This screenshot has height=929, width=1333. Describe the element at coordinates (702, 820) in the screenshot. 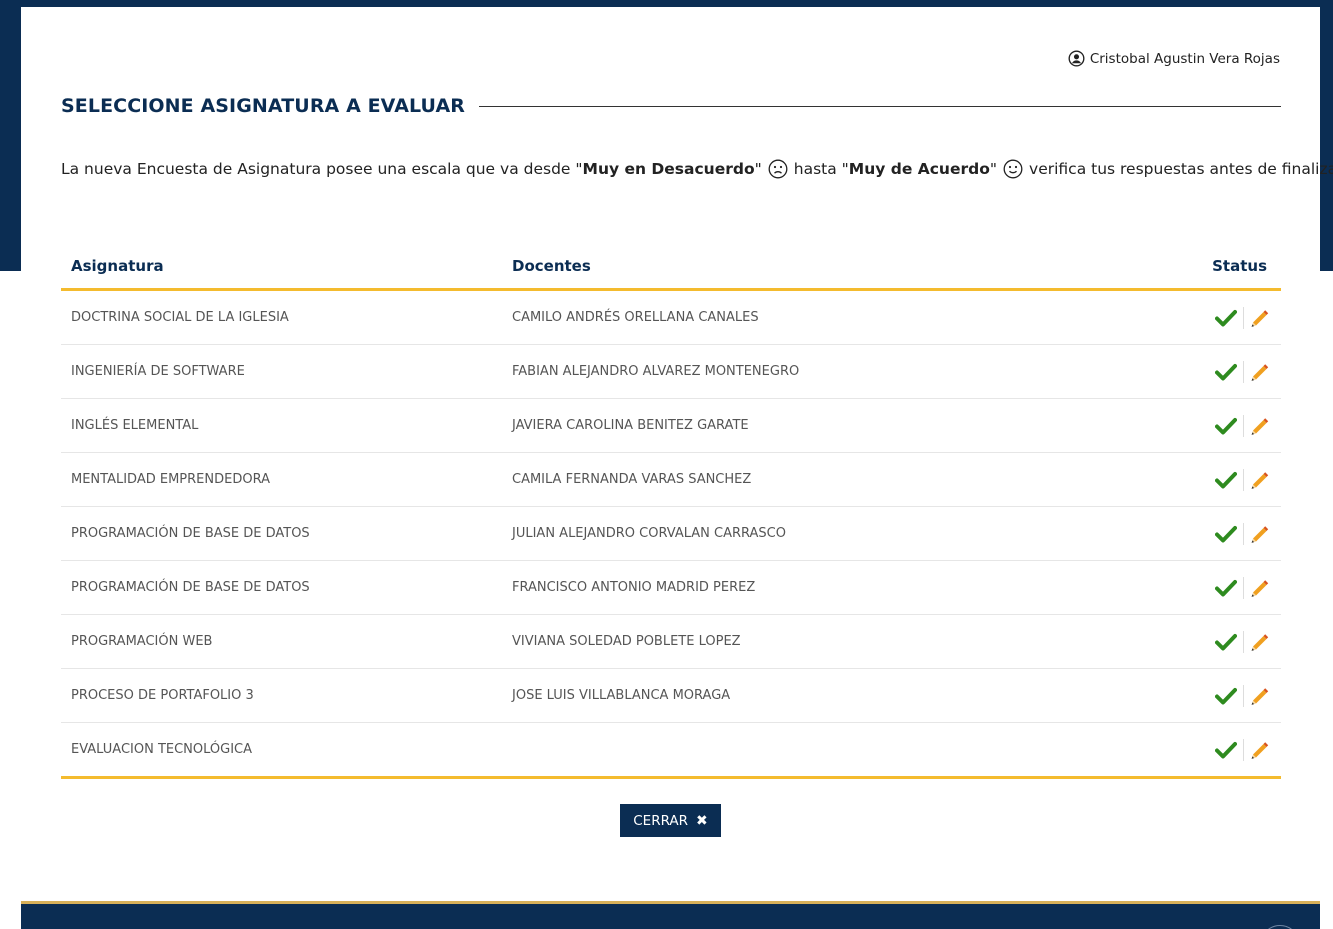

I see `close-icon: ✖` at that location.